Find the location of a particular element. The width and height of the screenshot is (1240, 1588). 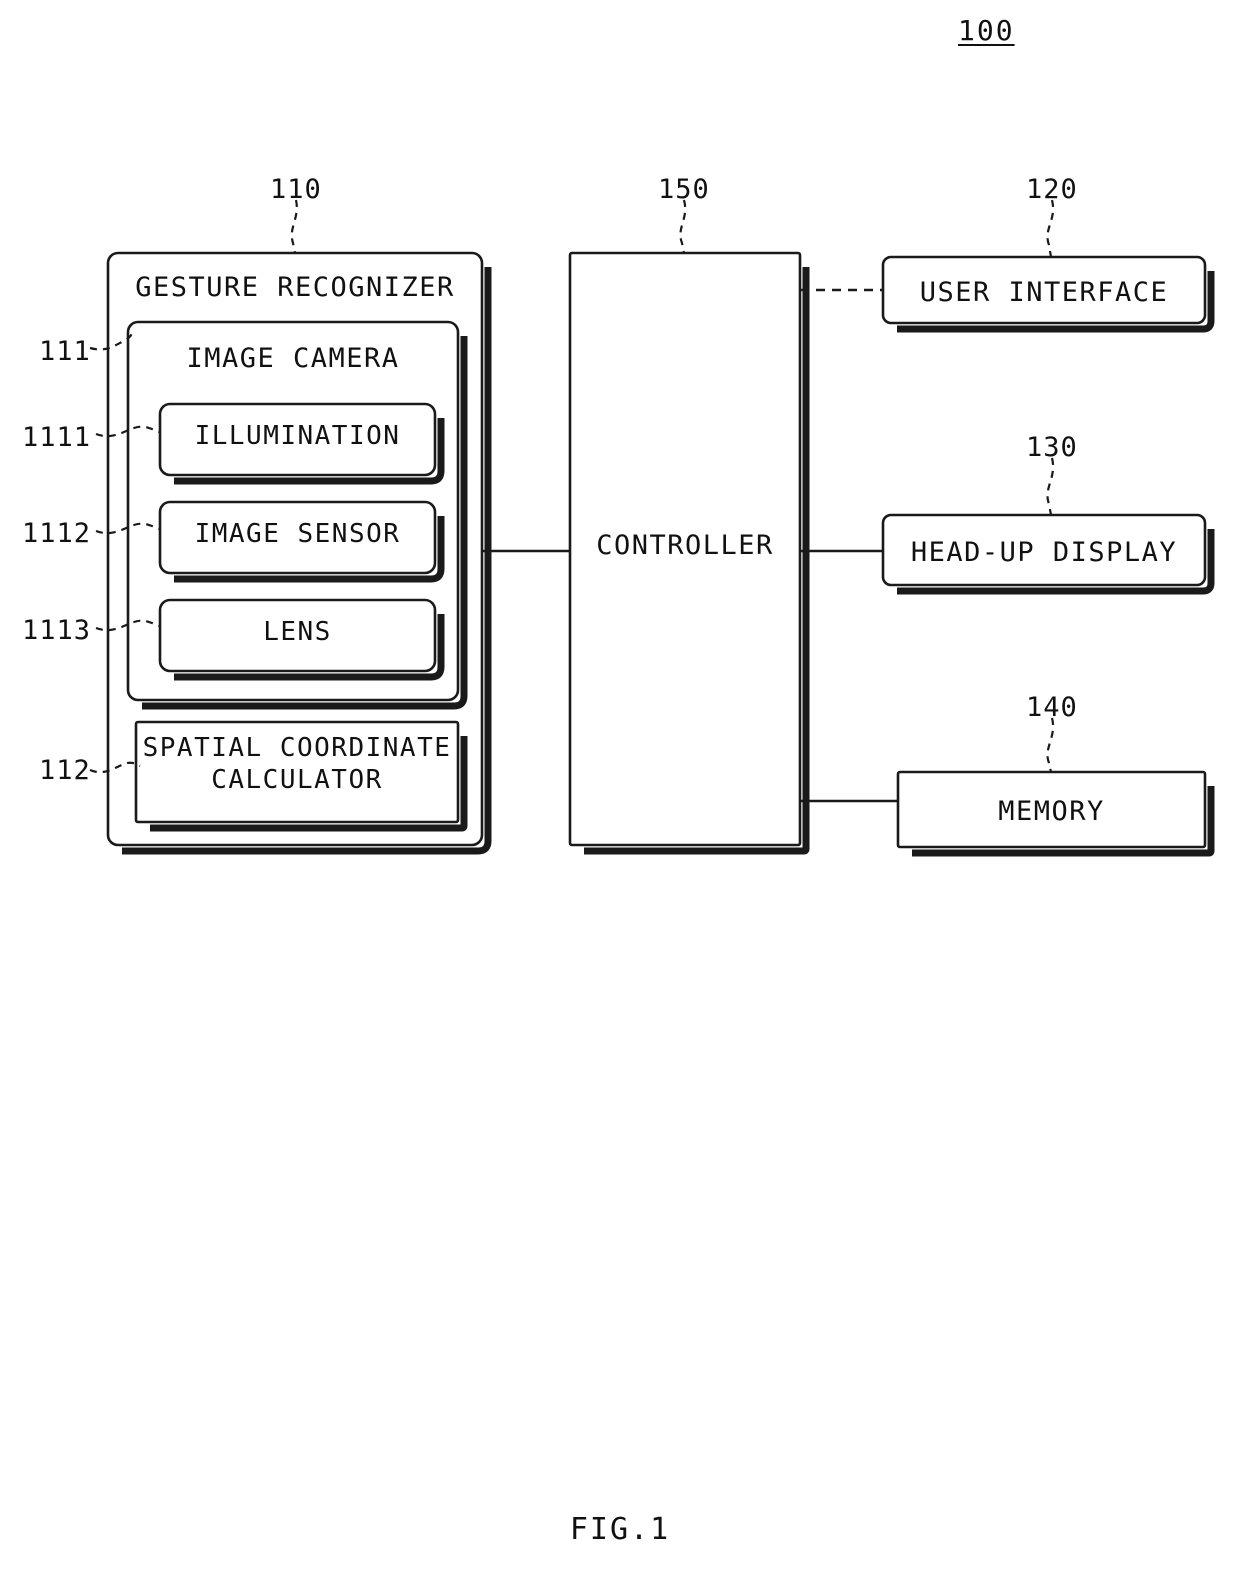

block-label-head-up-display: HEAD-UP DISPLAY is located at coordinates (1044, 552).